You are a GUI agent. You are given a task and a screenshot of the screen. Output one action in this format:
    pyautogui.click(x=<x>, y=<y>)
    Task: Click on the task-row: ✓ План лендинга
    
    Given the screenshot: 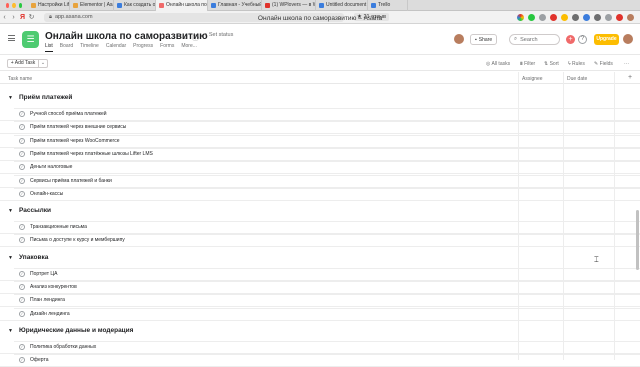 What is the action you would take?
    pyautogui.click(x=320, y=301)
    